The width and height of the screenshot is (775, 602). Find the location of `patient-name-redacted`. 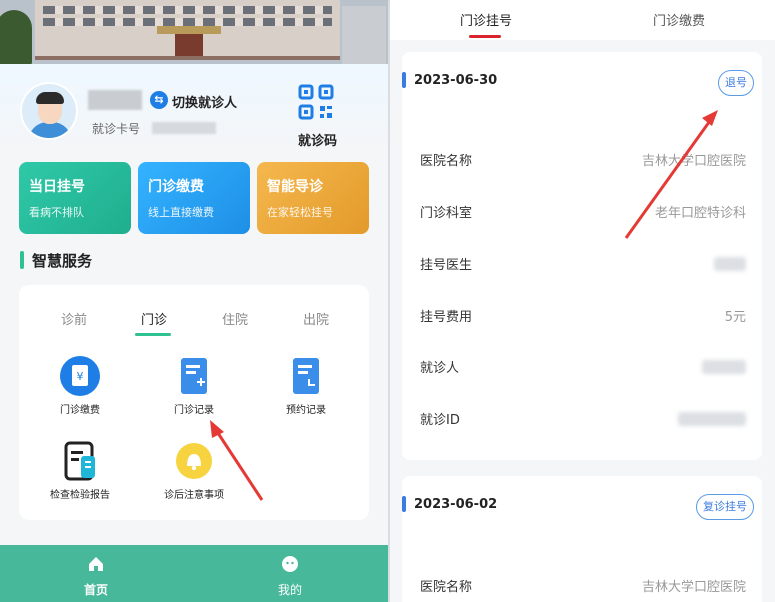

patient-name-redacted is located at coordinates (115, 100).